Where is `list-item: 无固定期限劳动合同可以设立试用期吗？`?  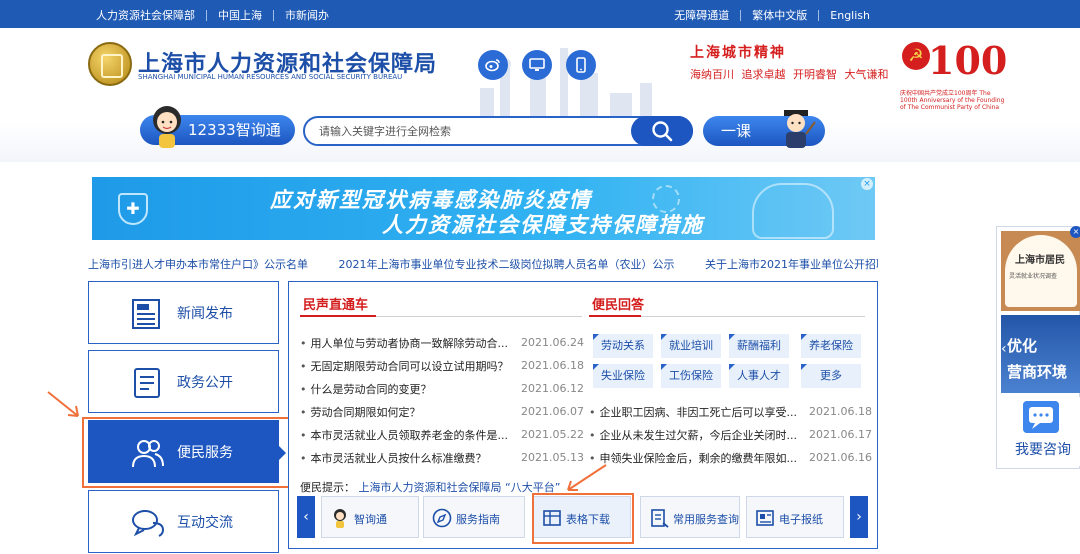
list-item: 无固定期限劳动合同可以设立试用期吗？ is located at coordinates (404, 366).